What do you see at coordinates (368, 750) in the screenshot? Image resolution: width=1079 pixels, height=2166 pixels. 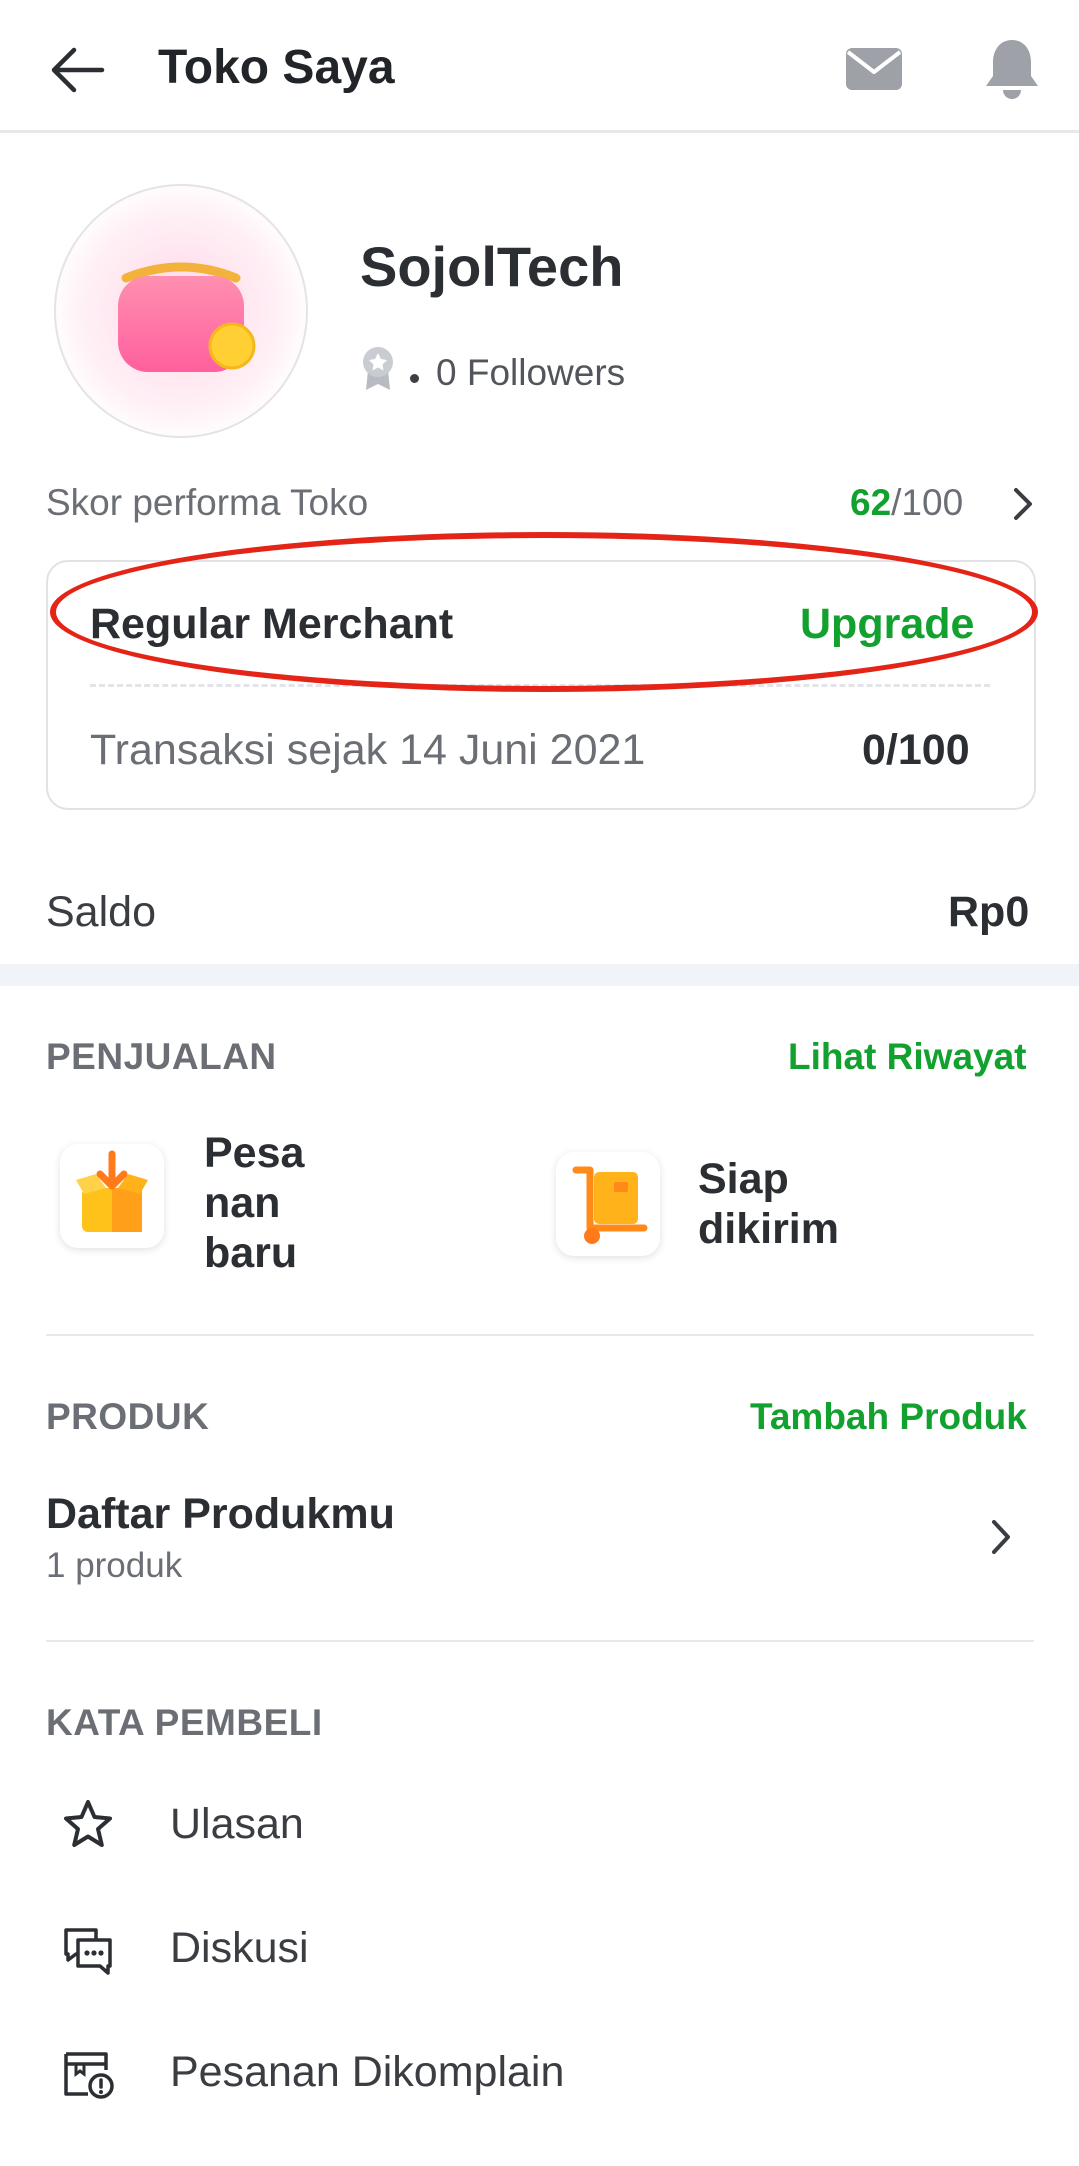 I see `transactions-label: Transaksi sejak 14 Juni 2021` at bounding box center [368, 750].